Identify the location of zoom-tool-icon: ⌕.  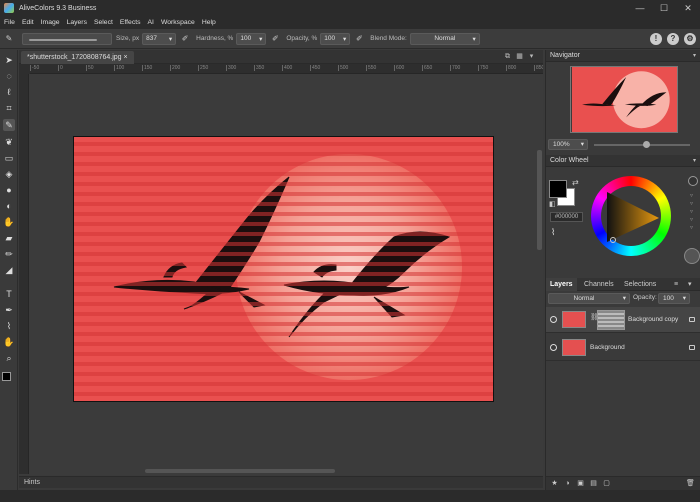
(9, 358).